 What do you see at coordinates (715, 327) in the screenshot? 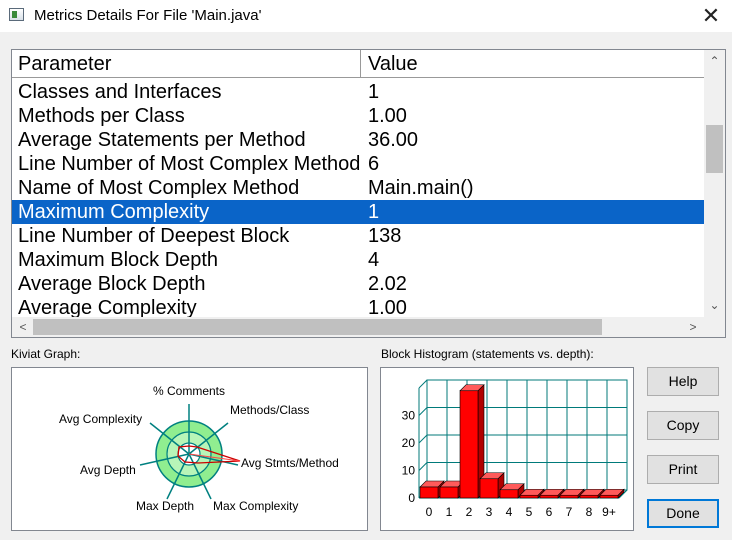
I see `scrollbar-corner` at bounding box center [715, 327].